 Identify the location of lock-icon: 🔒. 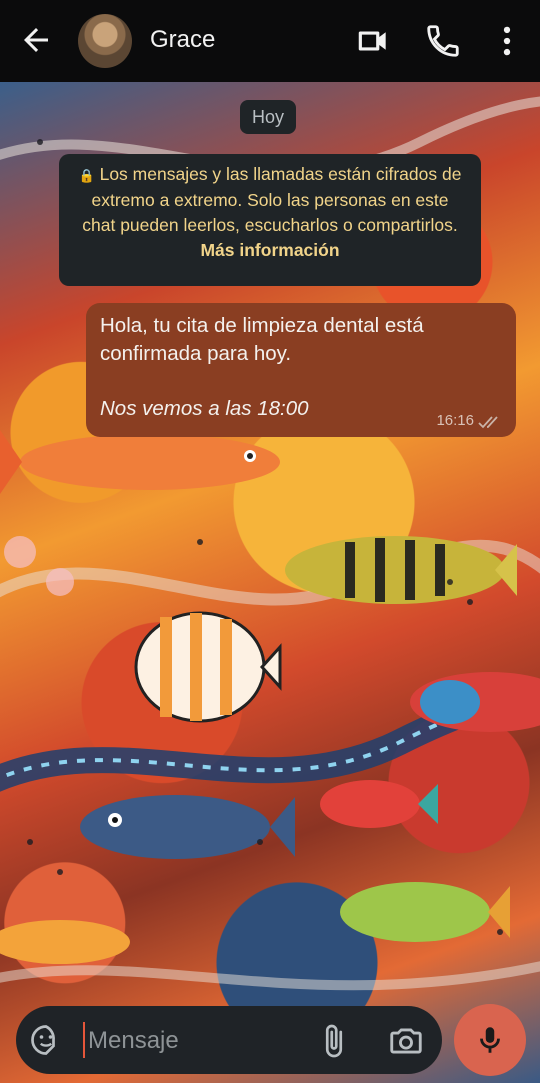
(86, 175).